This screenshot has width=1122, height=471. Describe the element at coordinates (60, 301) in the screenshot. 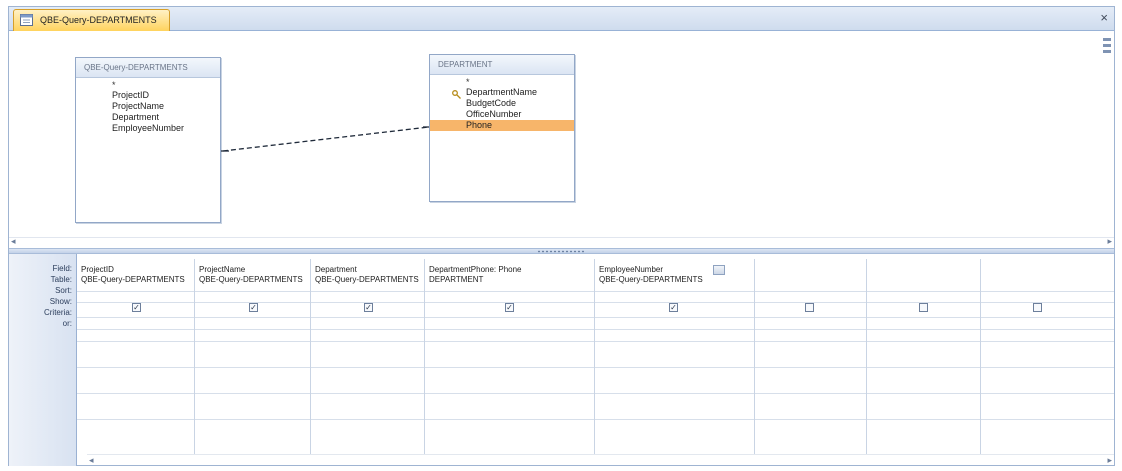

I see `row-label-show: Show:` at that location.